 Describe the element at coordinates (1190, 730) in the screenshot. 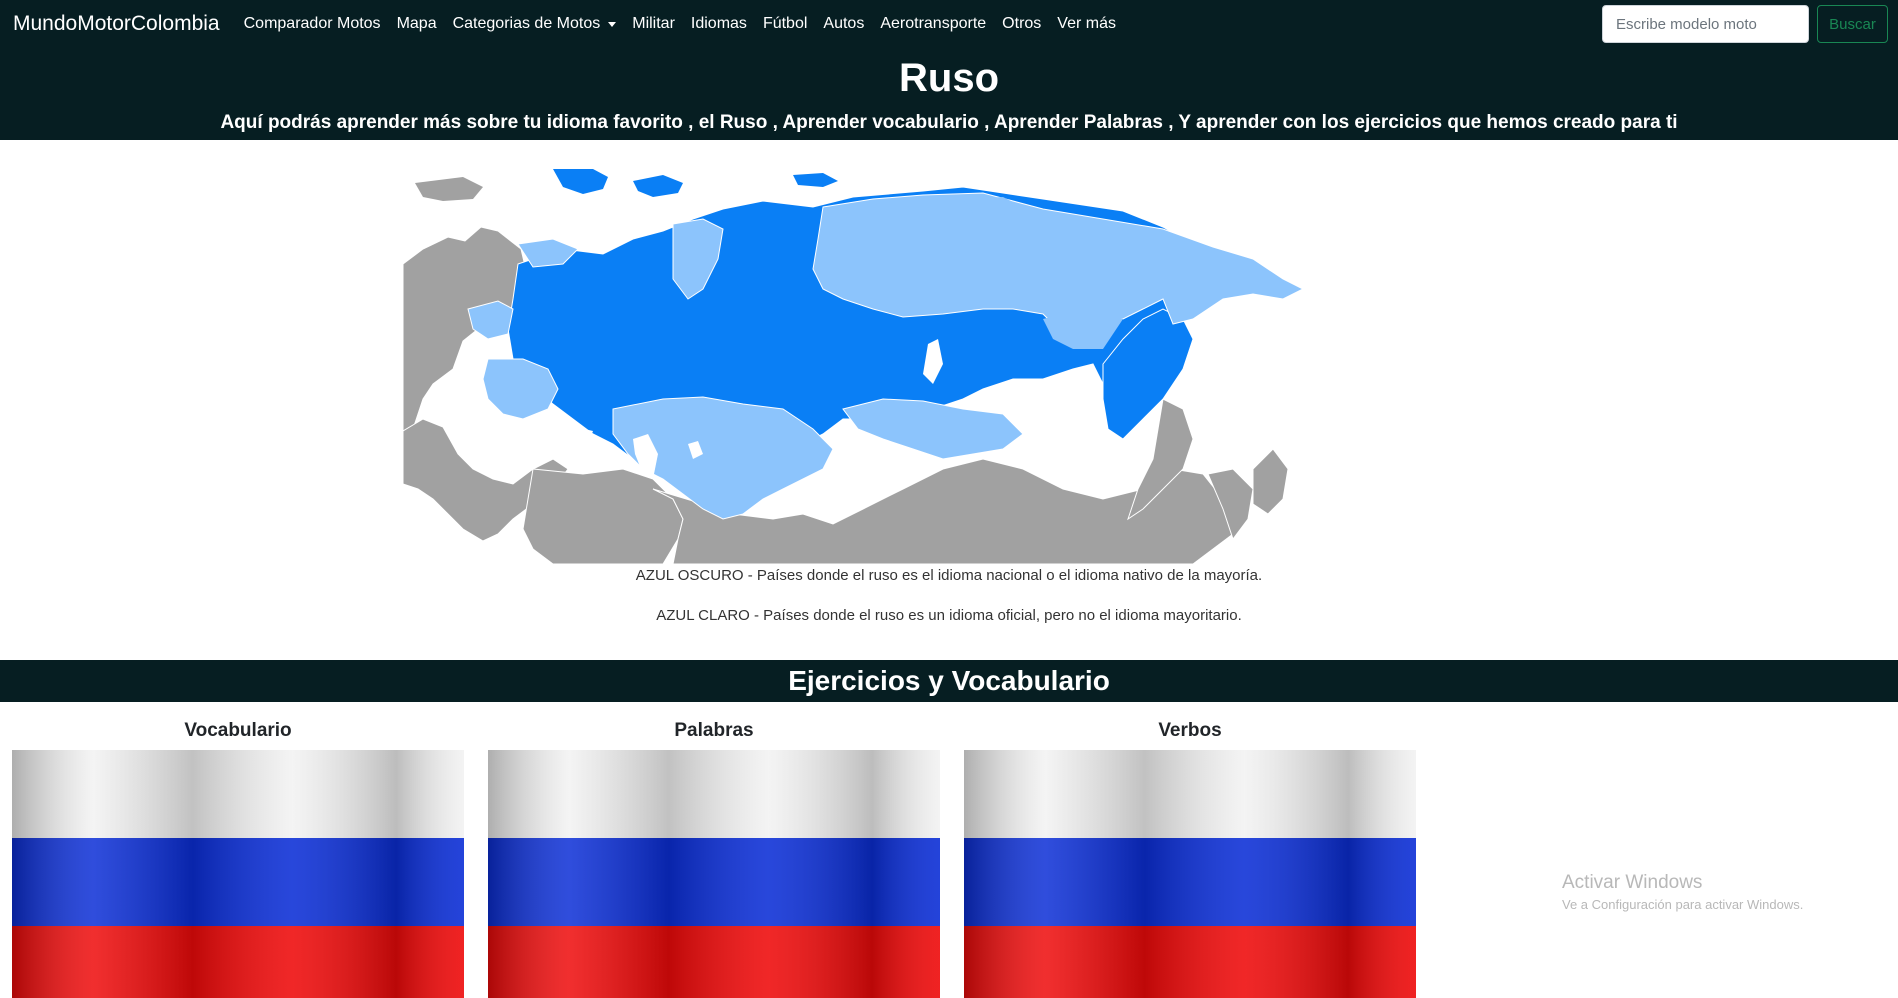

I see `card-title: Verbos` at that location.